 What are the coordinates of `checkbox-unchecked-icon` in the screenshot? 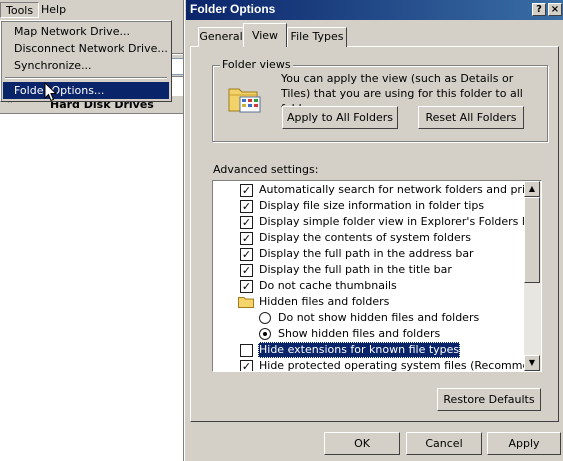 It's located at (246, 350).